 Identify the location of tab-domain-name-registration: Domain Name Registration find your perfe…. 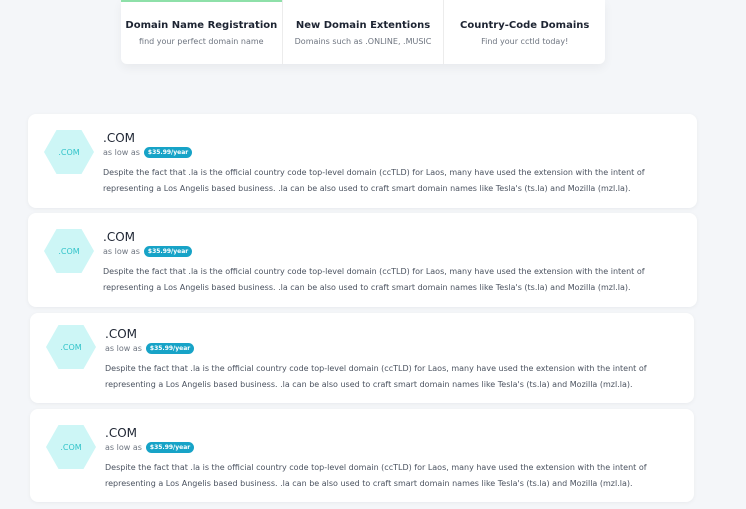
(202, 32).